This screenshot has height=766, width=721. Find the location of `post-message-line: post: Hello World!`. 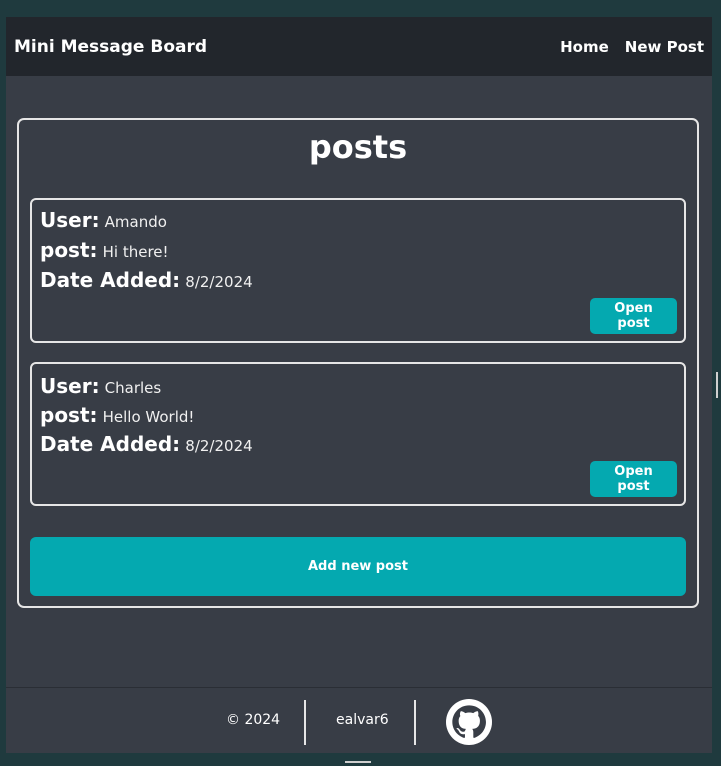

post-message-line: post: Hello World! is located at coordinates (117, 415).